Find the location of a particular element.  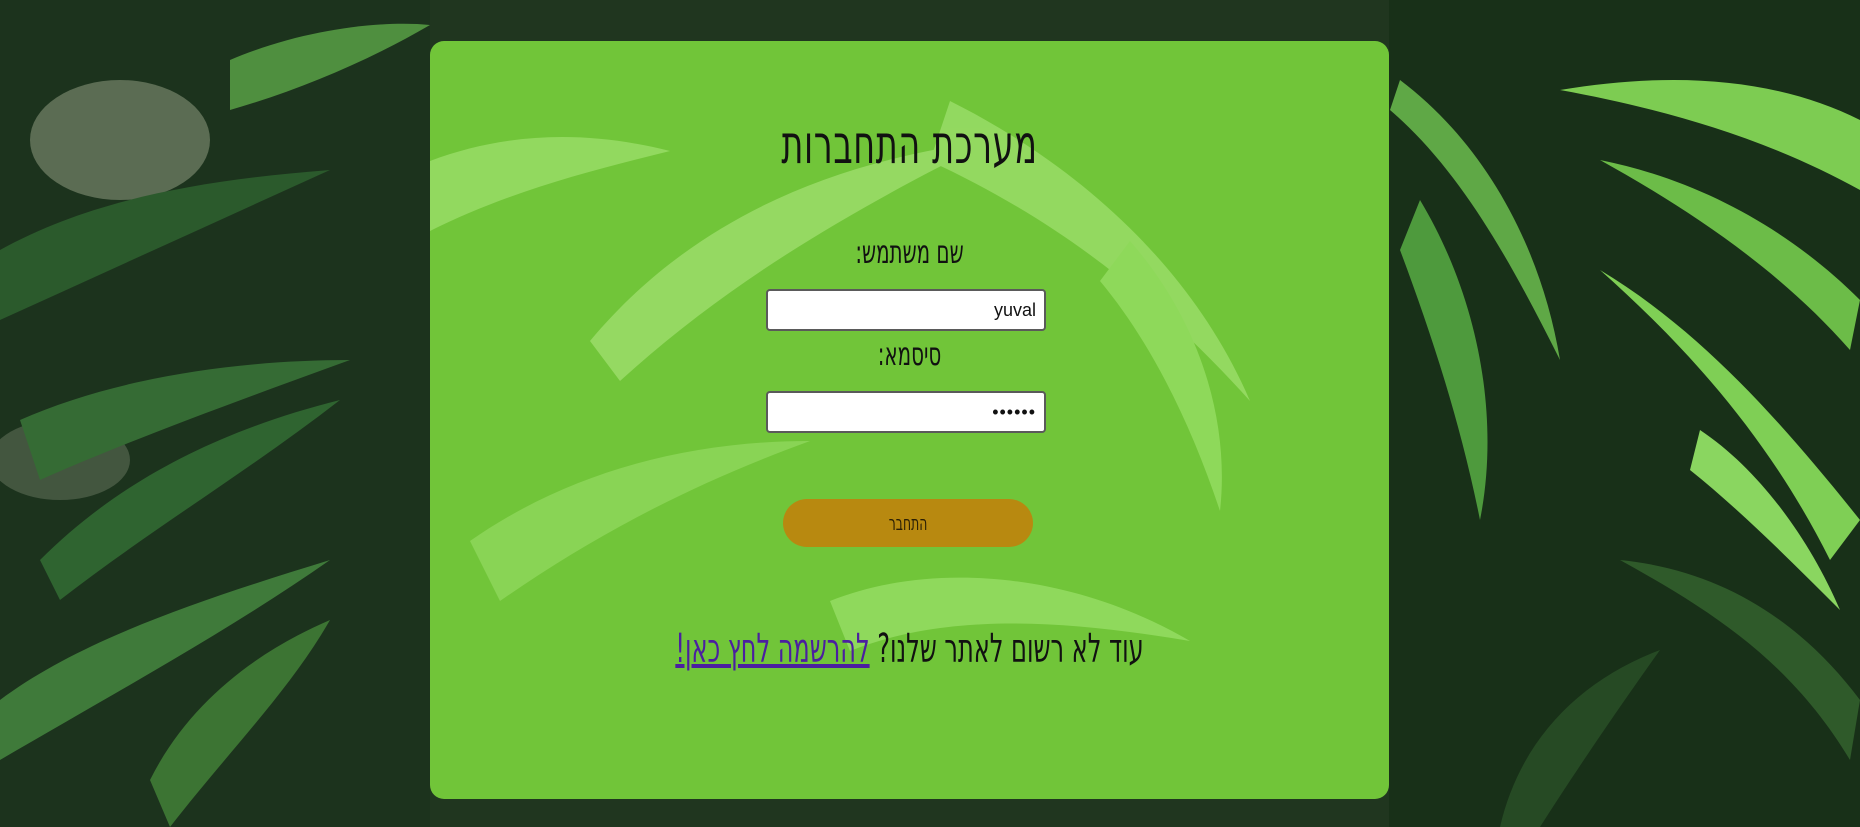

register-prompt-text: עוד לא רשום לאתר שלנו? is located at coordinates (1006, 649).